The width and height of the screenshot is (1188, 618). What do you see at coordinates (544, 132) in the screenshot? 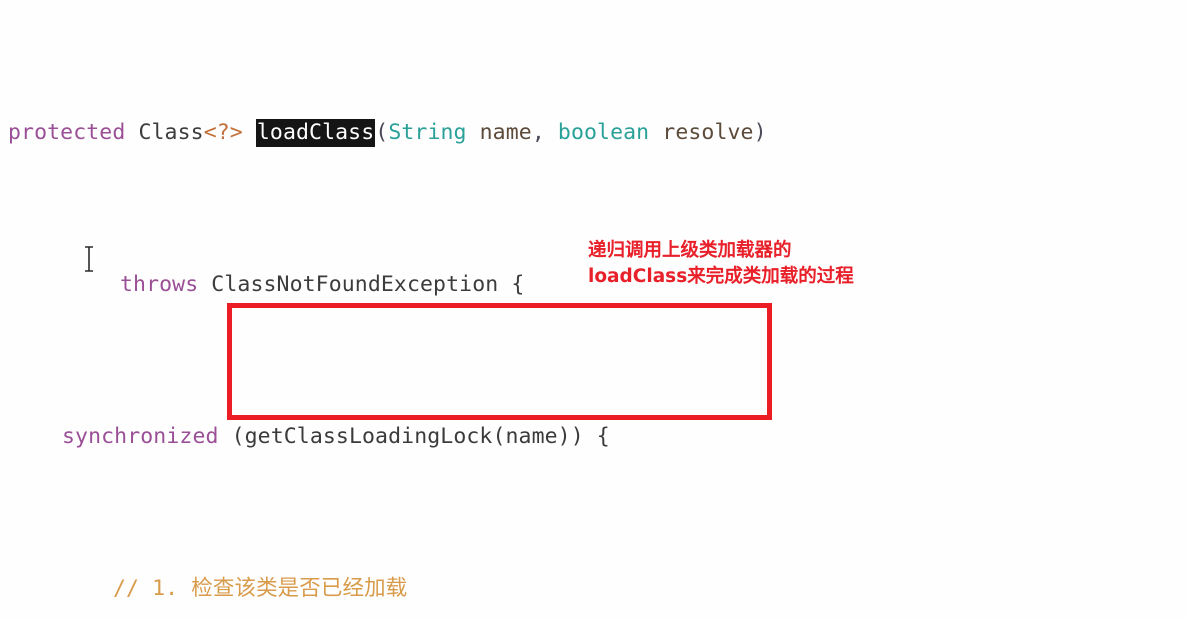
I see `token-comma: ,` at bounding box center [544, 132].